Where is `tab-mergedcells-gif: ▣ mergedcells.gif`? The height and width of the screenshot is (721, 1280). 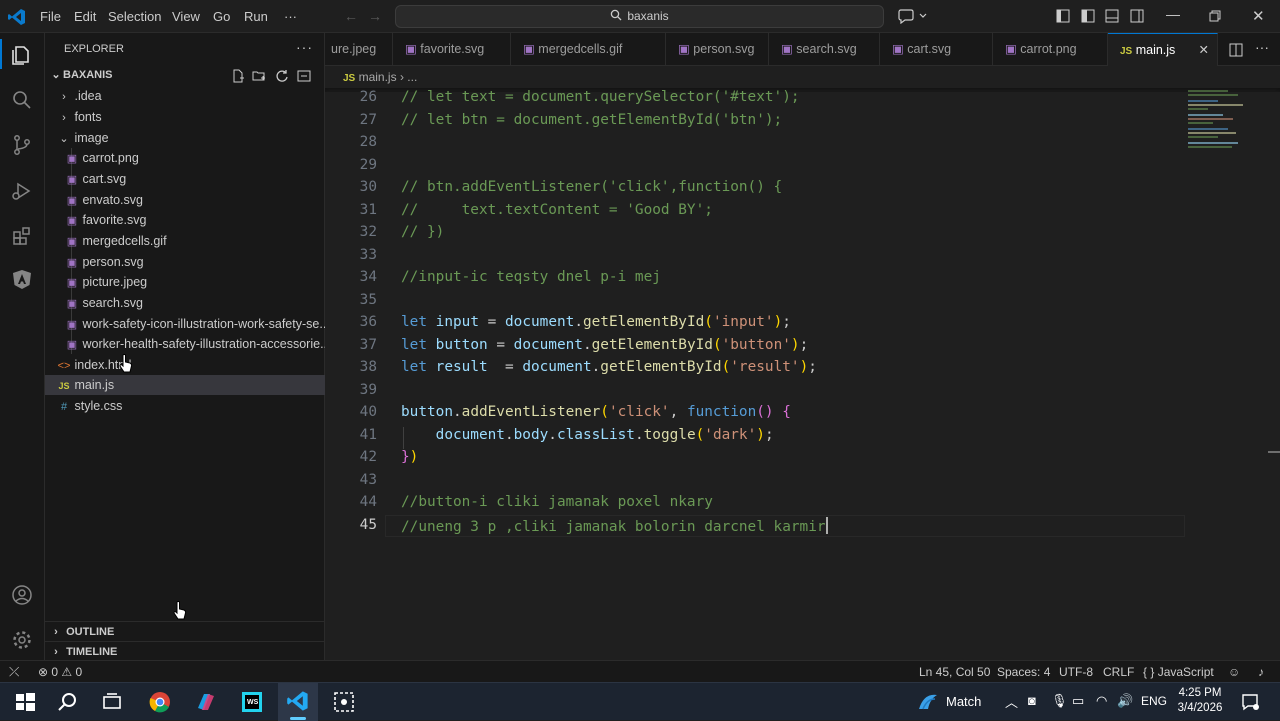 tab-mergedcells-gif: ▣ mergedcells.gif is located at coordinates (588, 49).